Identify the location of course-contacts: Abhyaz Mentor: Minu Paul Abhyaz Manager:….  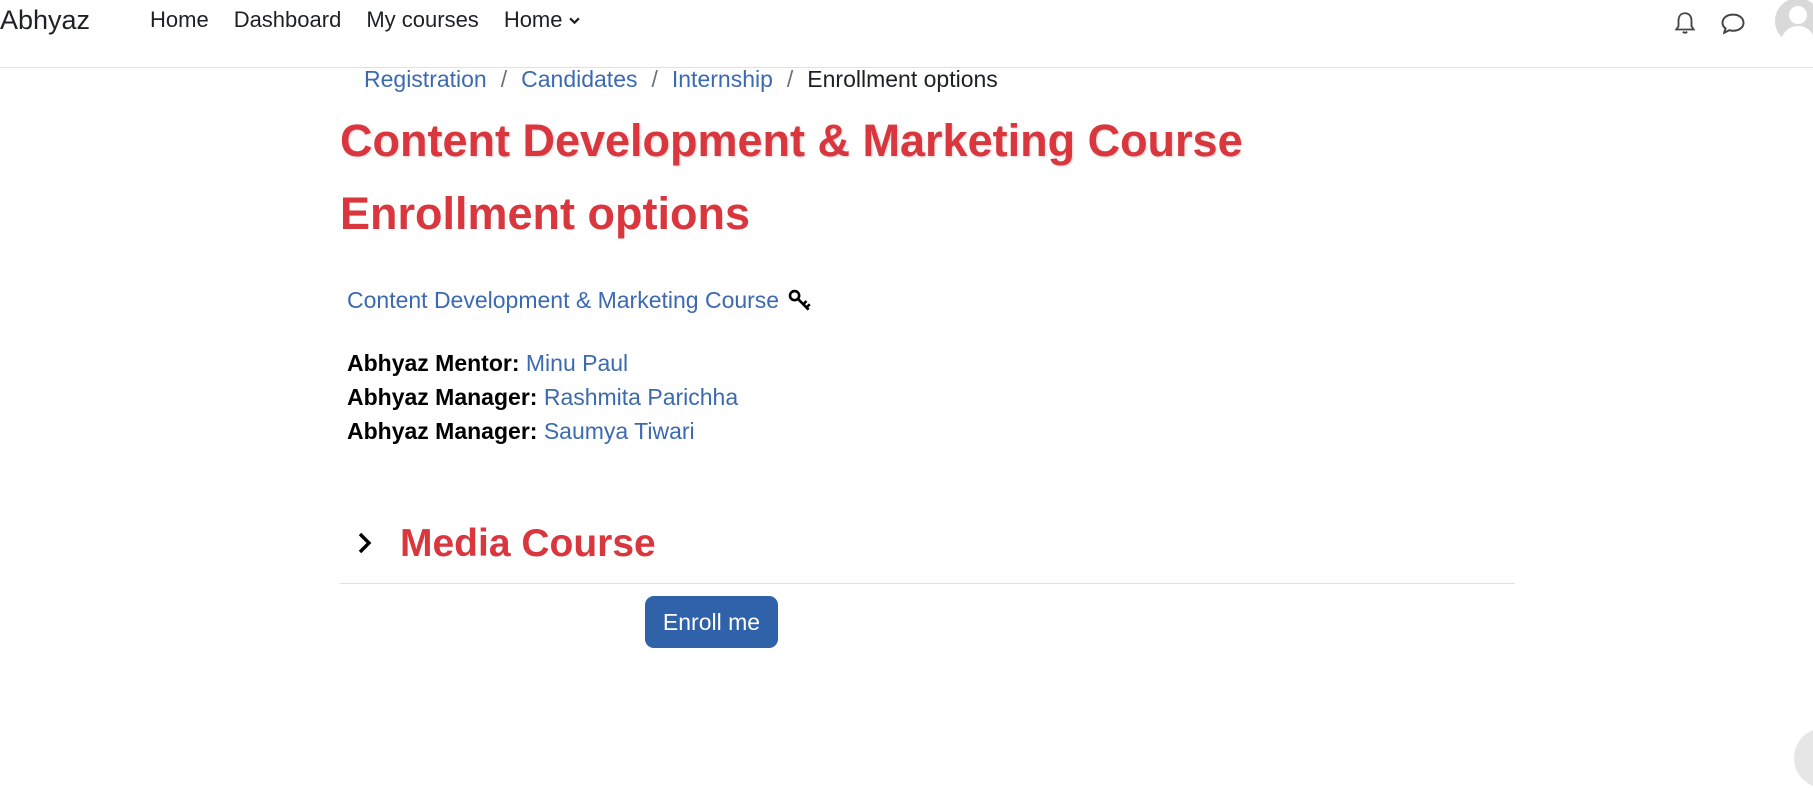
(542, 397).